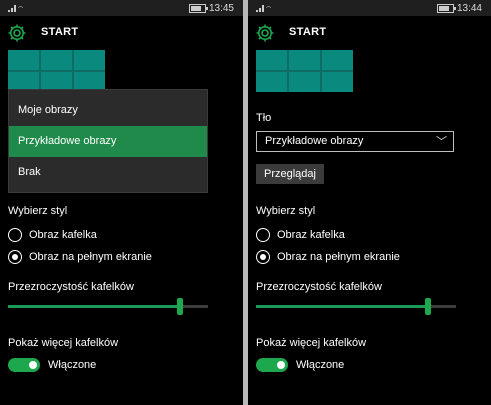 This screenshot has height=405, width=491. Describe the element at coordinates (314, 141) in the screenshot. I see `background-select-value: Przykładowe obrazy` at that location.